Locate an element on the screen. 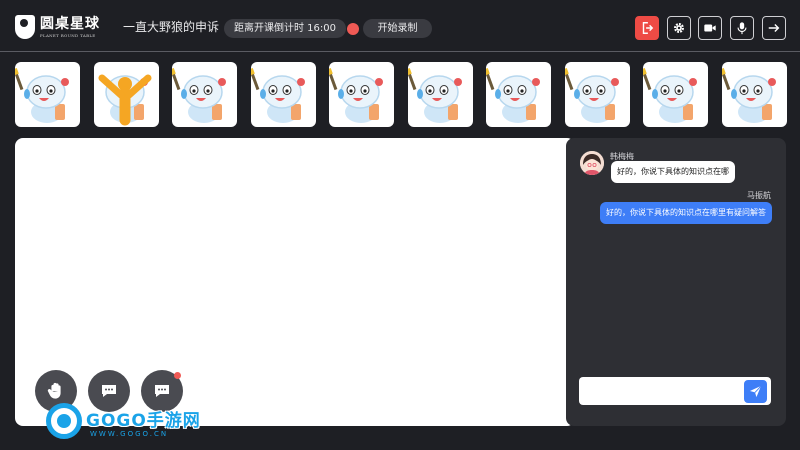 The image size is (800, 450). video-camera-icon is located at coordinates (710, 28).